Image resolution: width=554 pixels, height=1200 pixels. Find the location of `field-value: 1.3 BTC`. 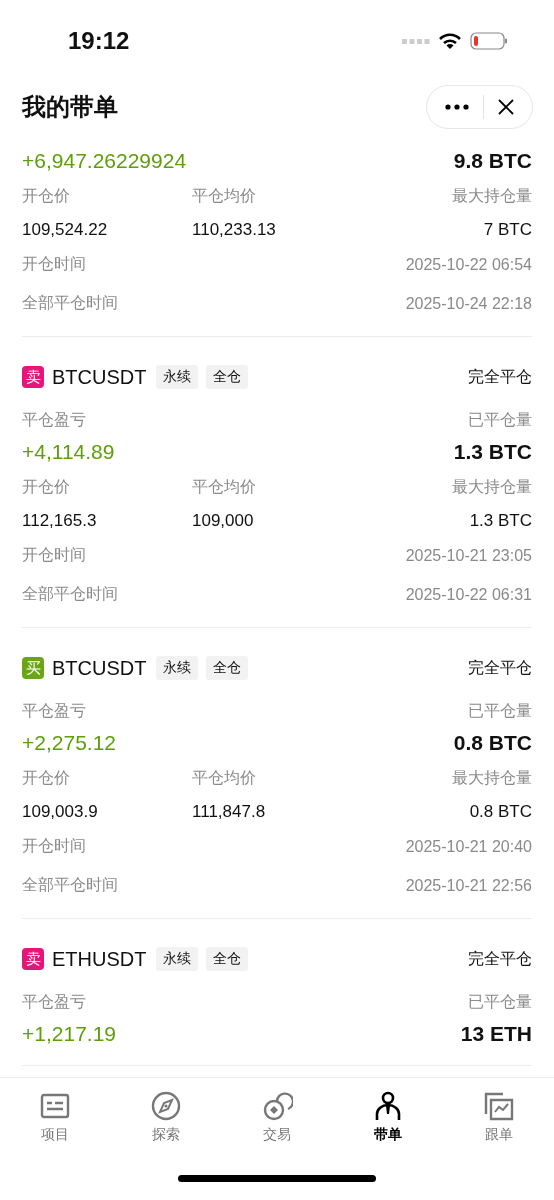

field-value: 1.3 BTC is located at coordinates (500, 521).